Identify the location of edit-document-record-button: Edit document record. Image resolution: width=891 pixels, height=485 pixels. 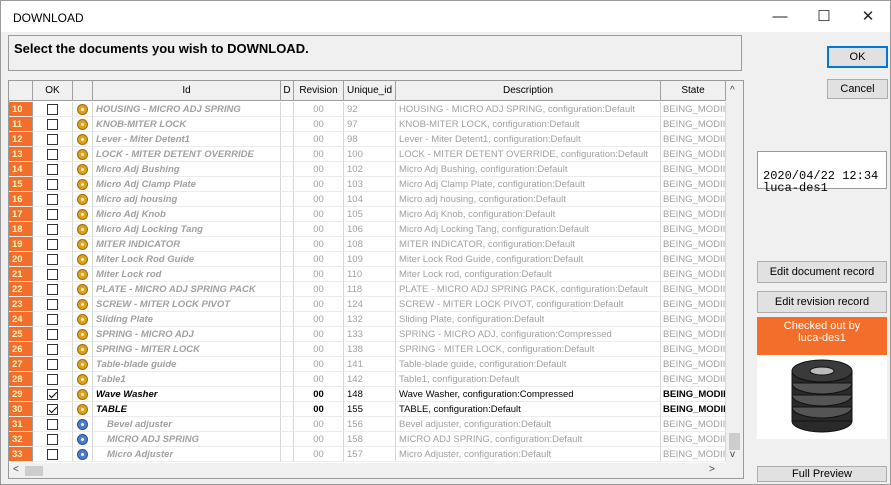
(822, 272).